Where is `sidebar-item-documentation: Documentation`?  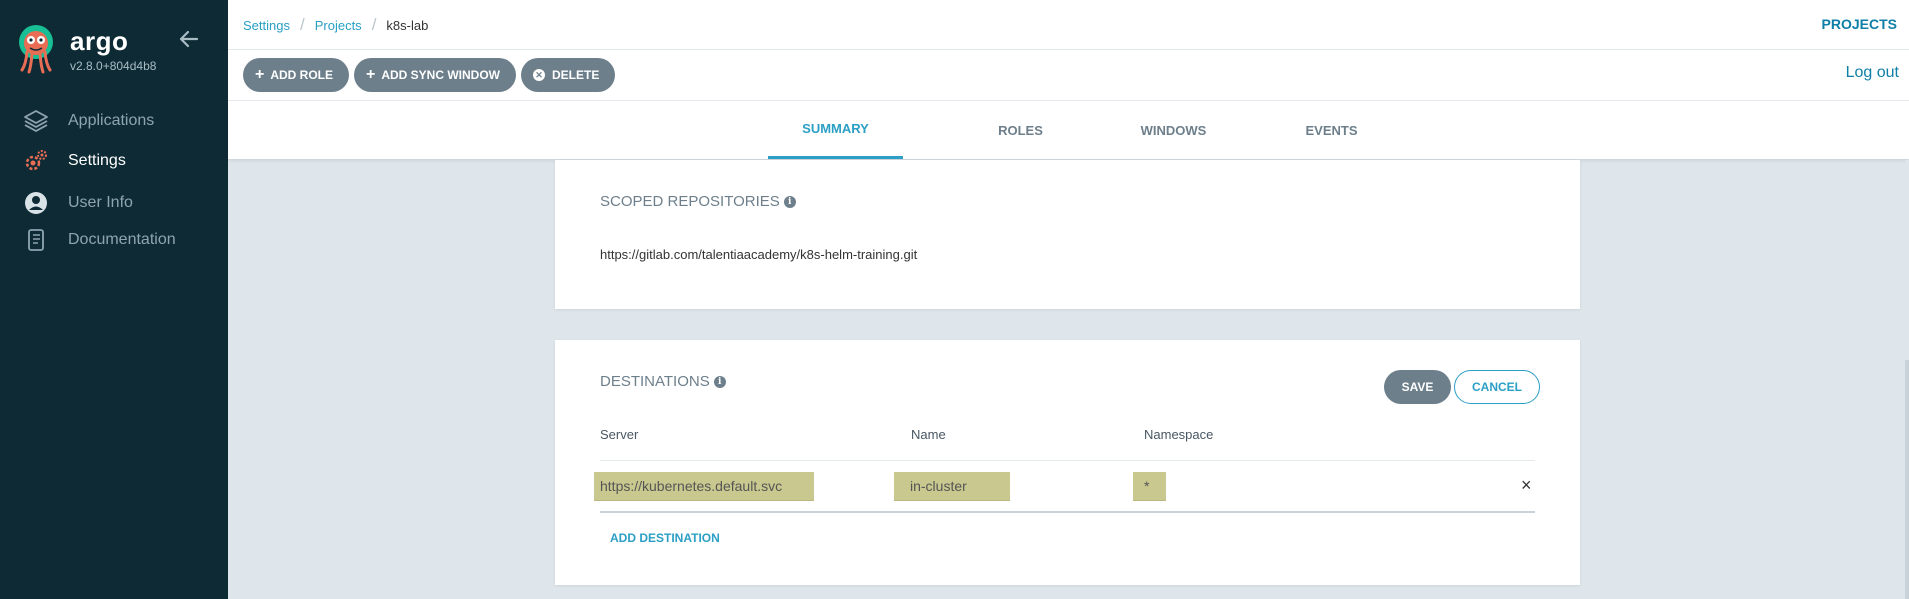 sidebar-item-documentation: Documentation is located at coordinates (99, 240).